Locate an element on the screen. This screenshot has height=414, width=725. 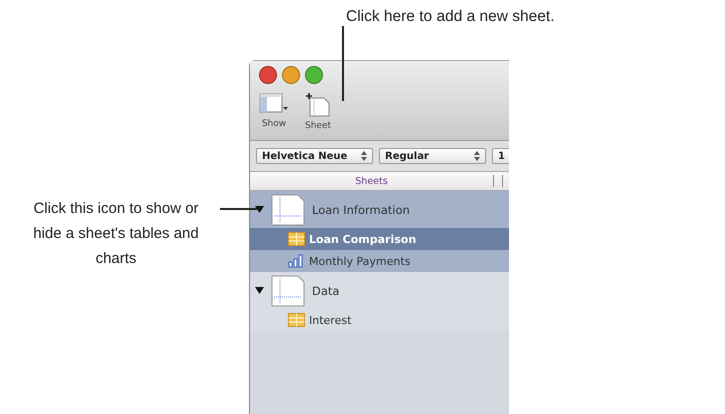
sidebar-item: Loan Comparison is located at coordinates (379, 239).